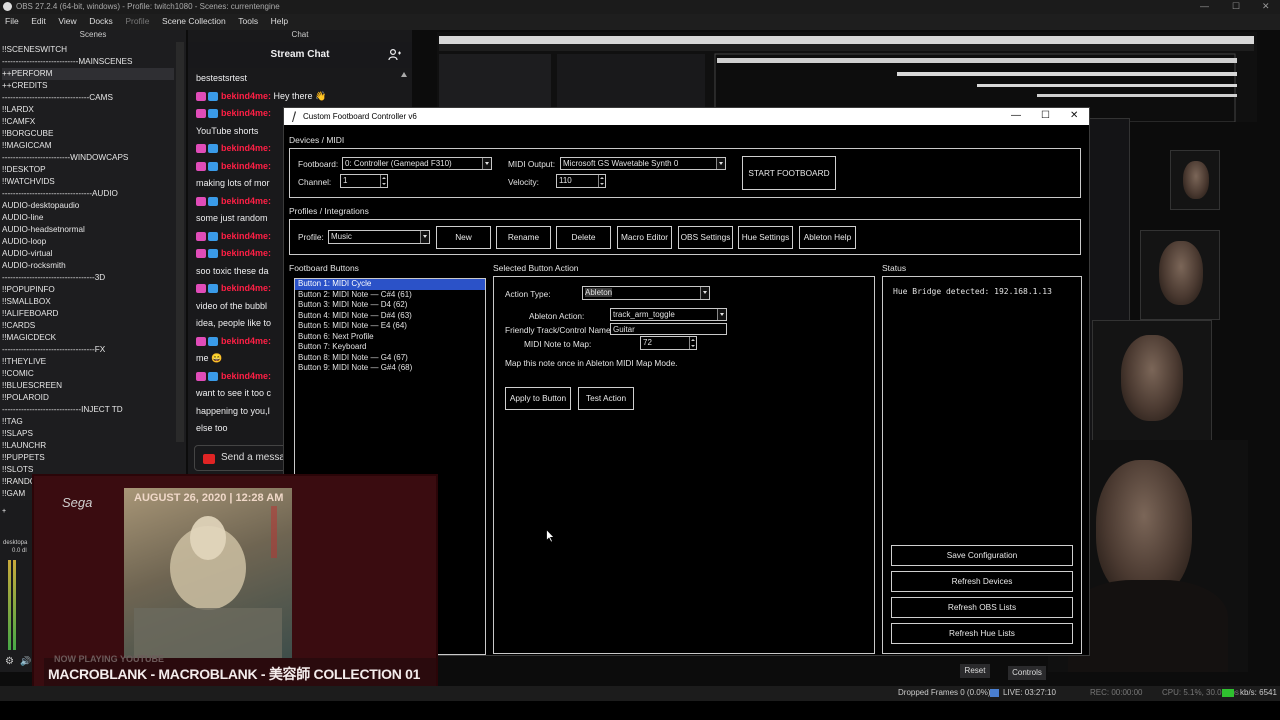 The height and width of the screenshot is (720, 1280). Describe the element at coordinates (88, 242) in the screenshot. I see `scene-item: AUDIO-loop` at that location.